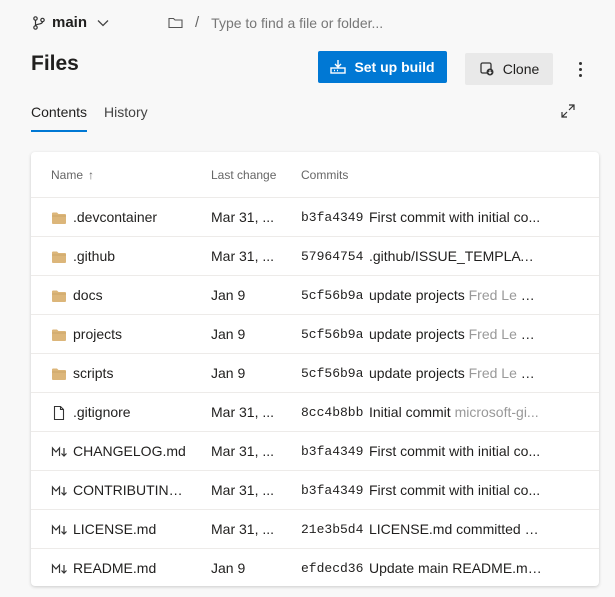  I want to click on folder-outline-icon, so click(175, 22).